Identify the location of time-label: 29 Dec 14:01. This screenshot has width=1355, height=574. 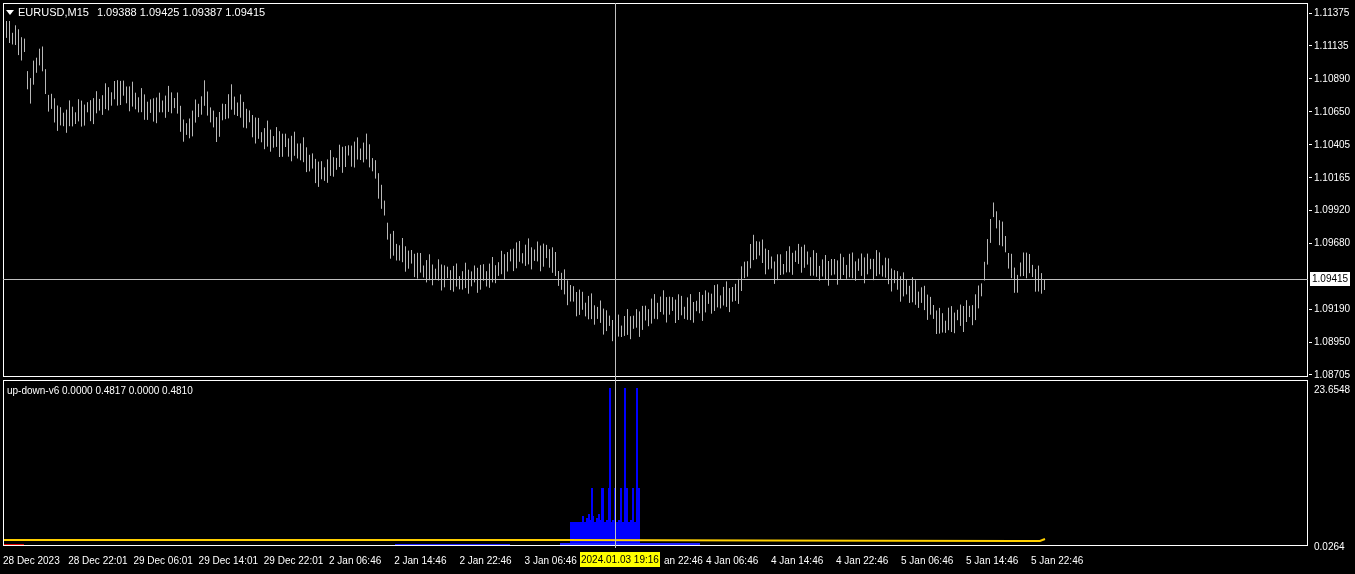
(228, 561).